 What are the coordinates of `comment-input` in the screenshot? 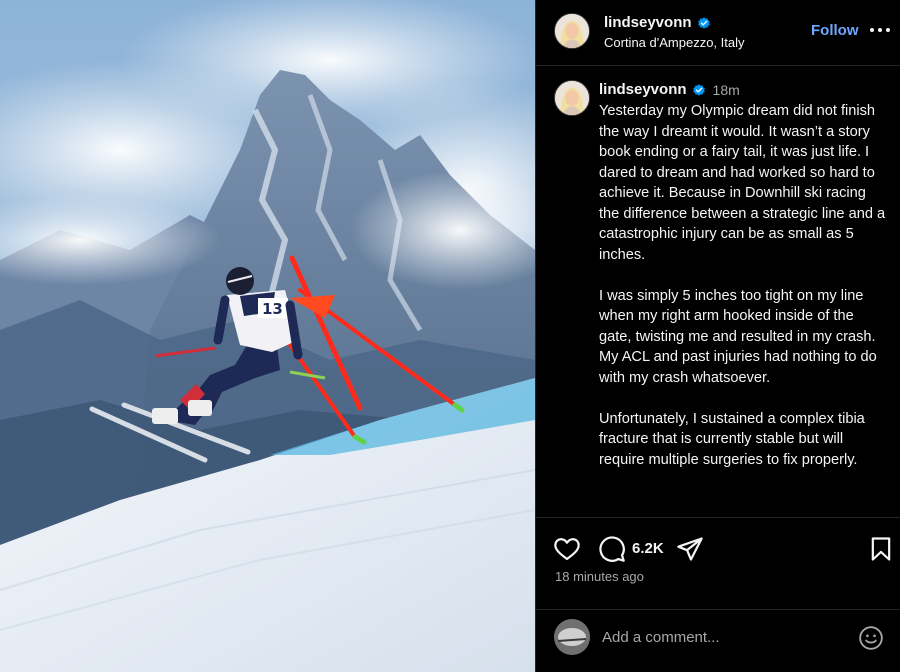 It's located at (727, 637).